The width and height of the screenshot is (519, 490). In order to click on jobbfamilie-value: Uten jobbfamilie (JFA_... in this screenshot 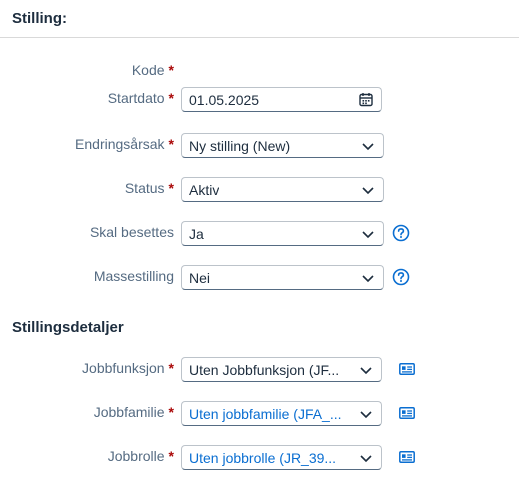, I will do `click(265, 414)`.